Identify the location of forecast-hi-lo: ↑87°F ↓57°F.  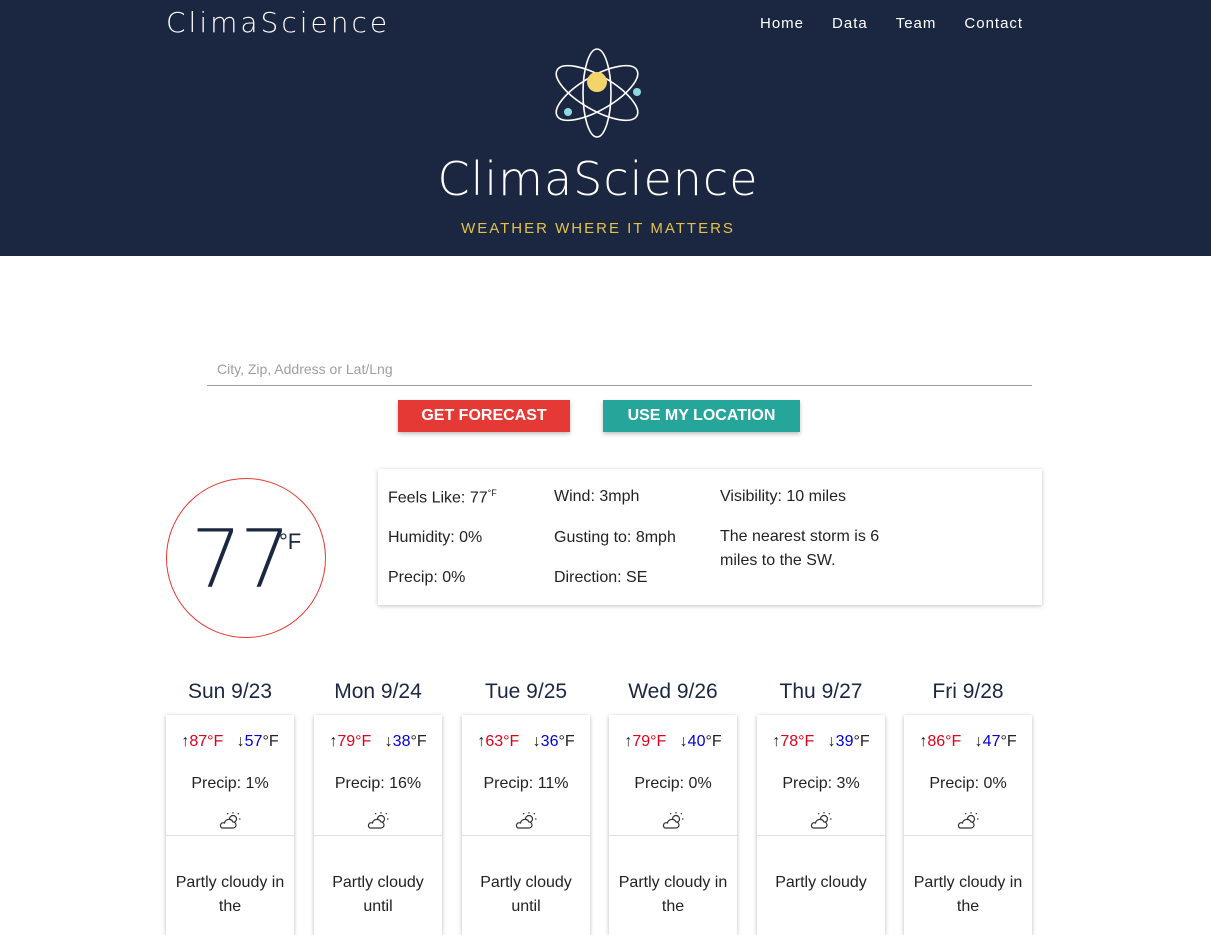
(230, 742).